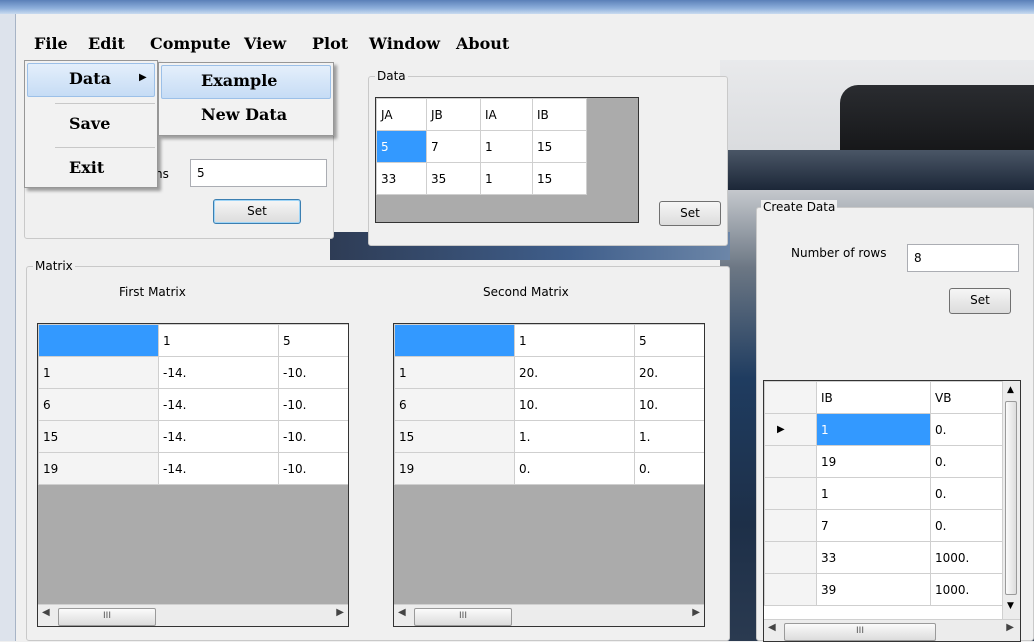  Describe the element at coordinates (790, 429) in the screenshot. I see `row-header: ▶` at that location.